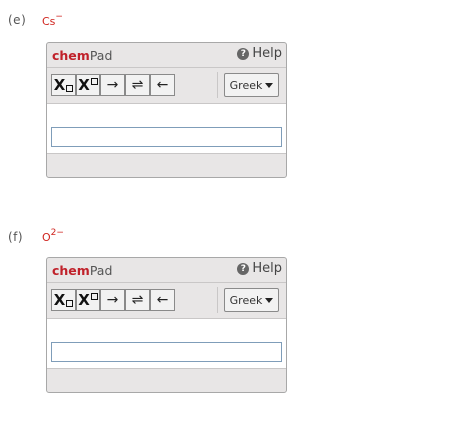  I want to click on formula-base: O, so click(46, 237).